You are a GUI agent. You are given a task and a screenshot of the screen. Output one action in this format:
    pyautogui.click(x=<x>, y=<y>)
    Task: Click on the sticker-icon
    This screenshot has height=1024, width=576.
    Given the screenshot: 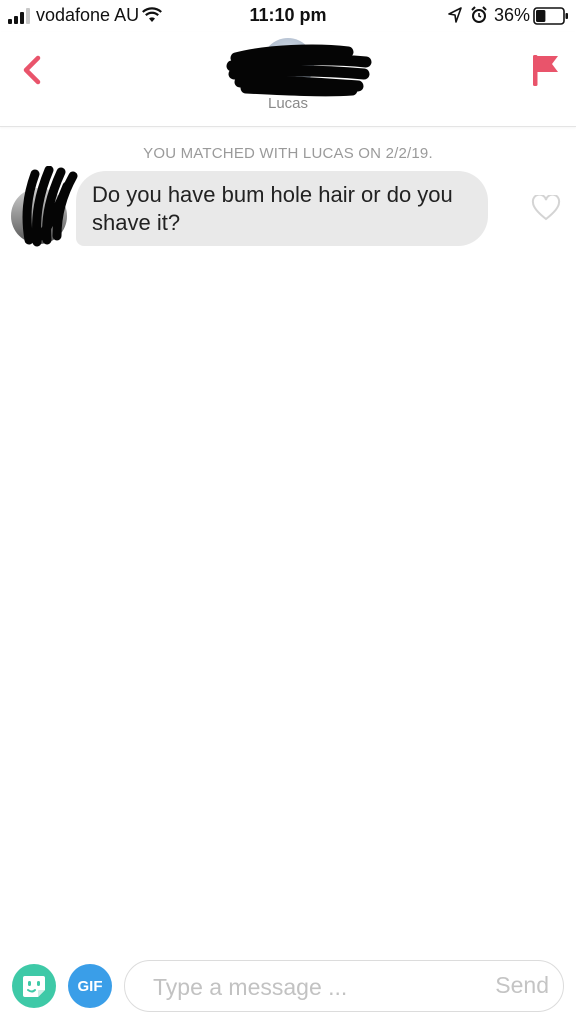 What is the action you would take?
    pyautogui.click(x=34, y=986)
    